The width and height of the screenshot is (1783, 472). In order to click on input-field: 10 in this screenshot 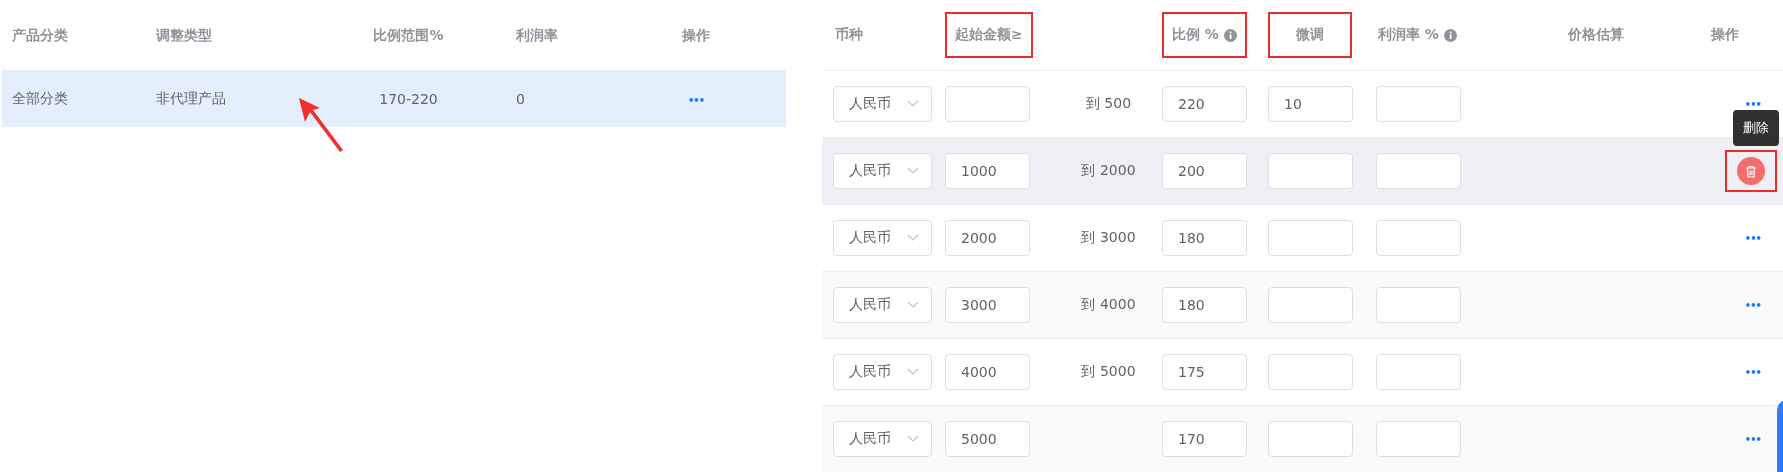, I will do `click(1310, 104)`.